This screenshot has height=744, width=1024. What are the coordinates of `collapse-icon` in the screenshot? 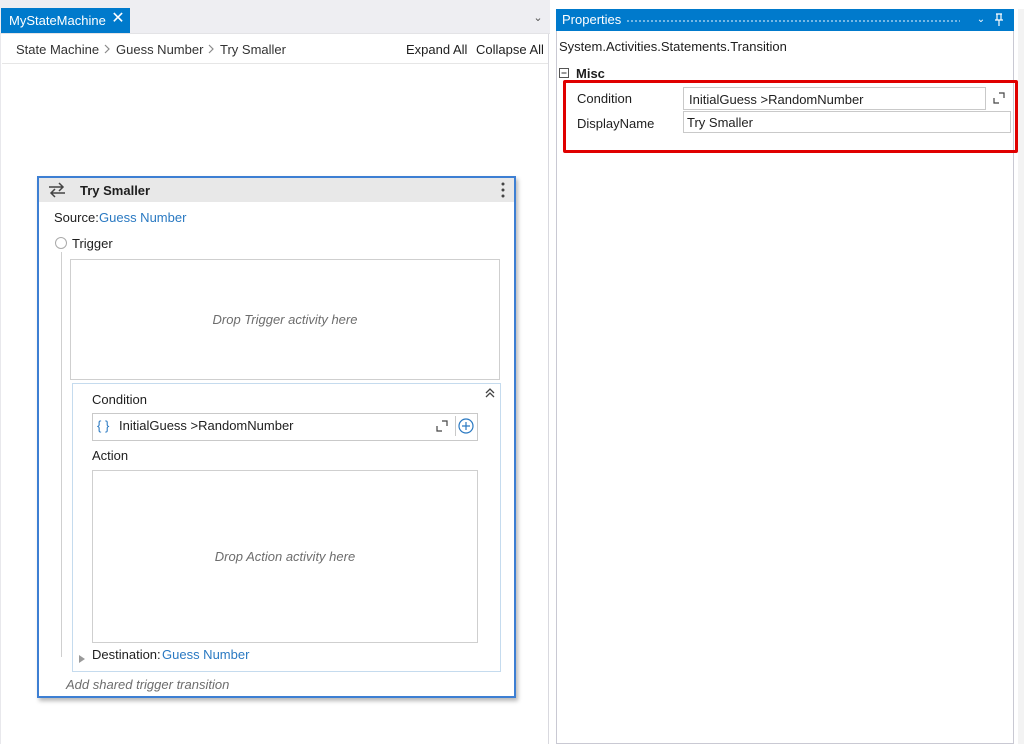 It's located at (564, 73).